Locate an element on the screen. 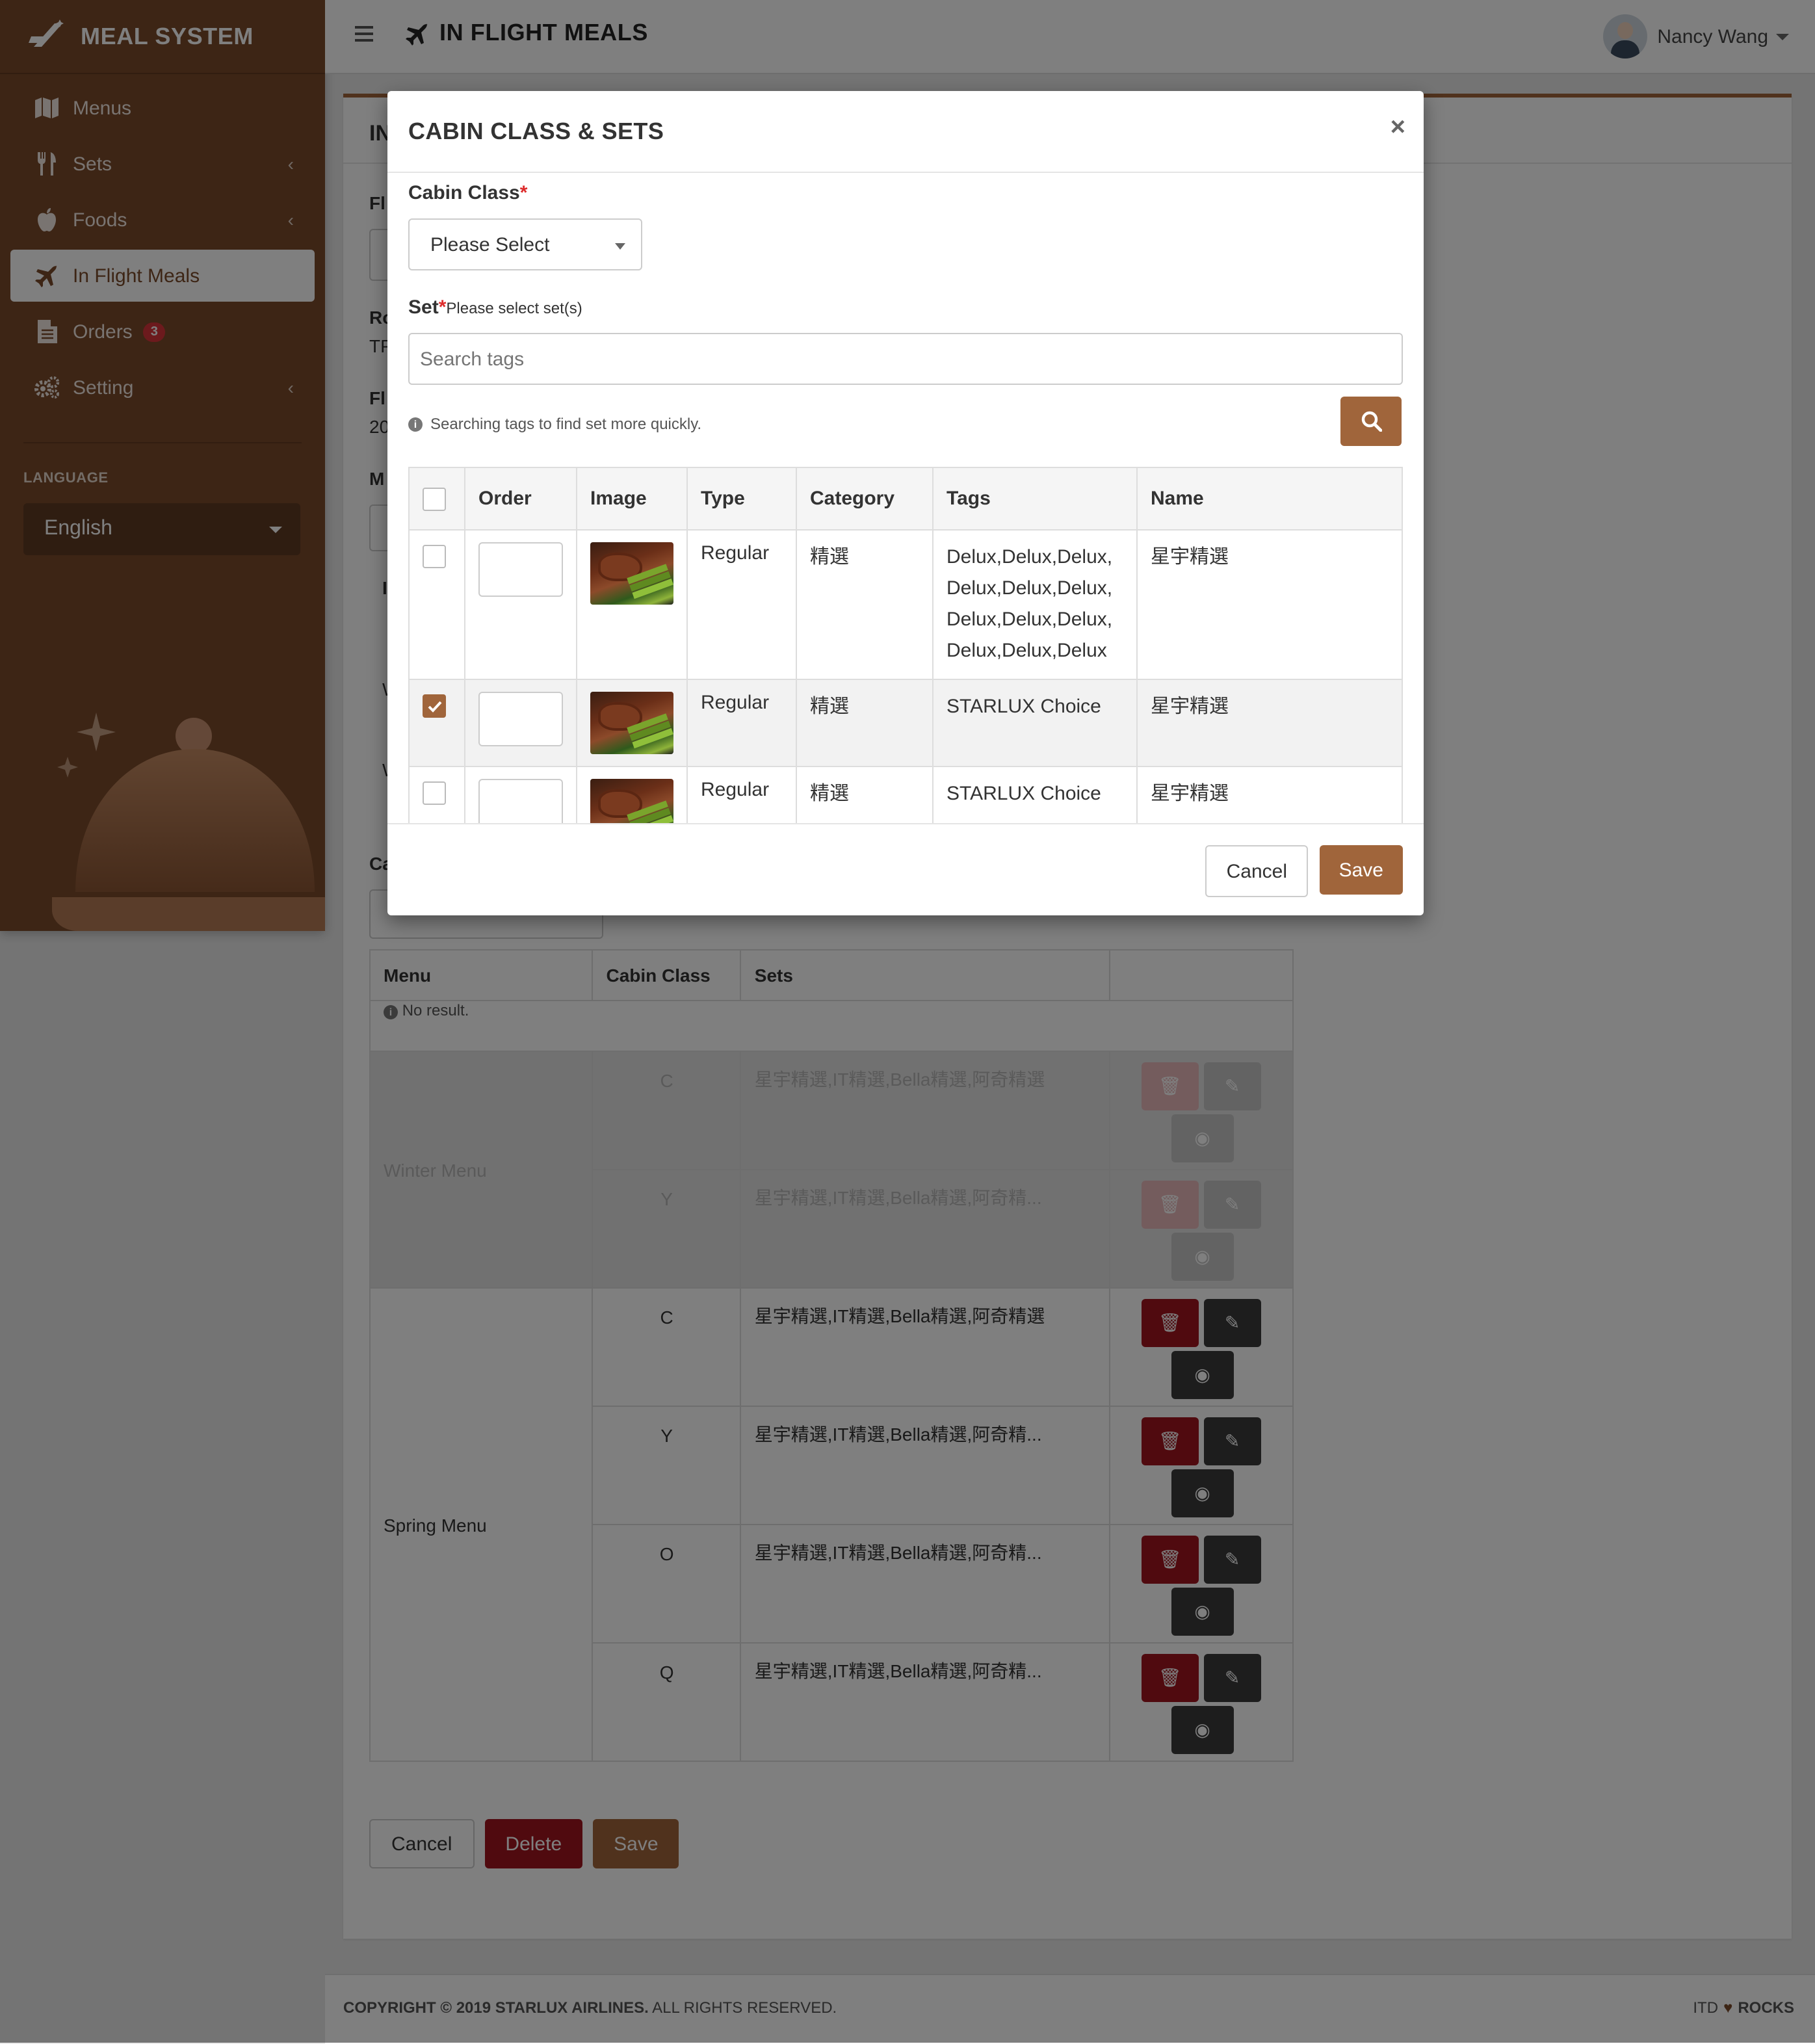 The width and height of the screenshot is (1815, 2044). cabin-class-label: Cabin Class* is located at coordinates (467, 193).